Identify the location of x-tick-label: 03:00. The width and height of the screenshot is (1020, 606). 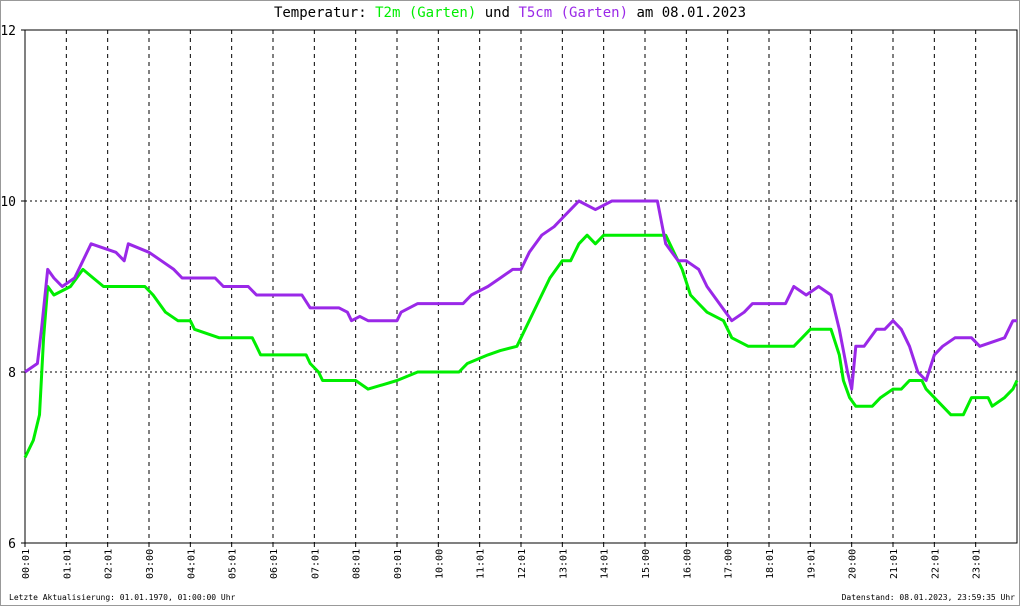
(150, 564).